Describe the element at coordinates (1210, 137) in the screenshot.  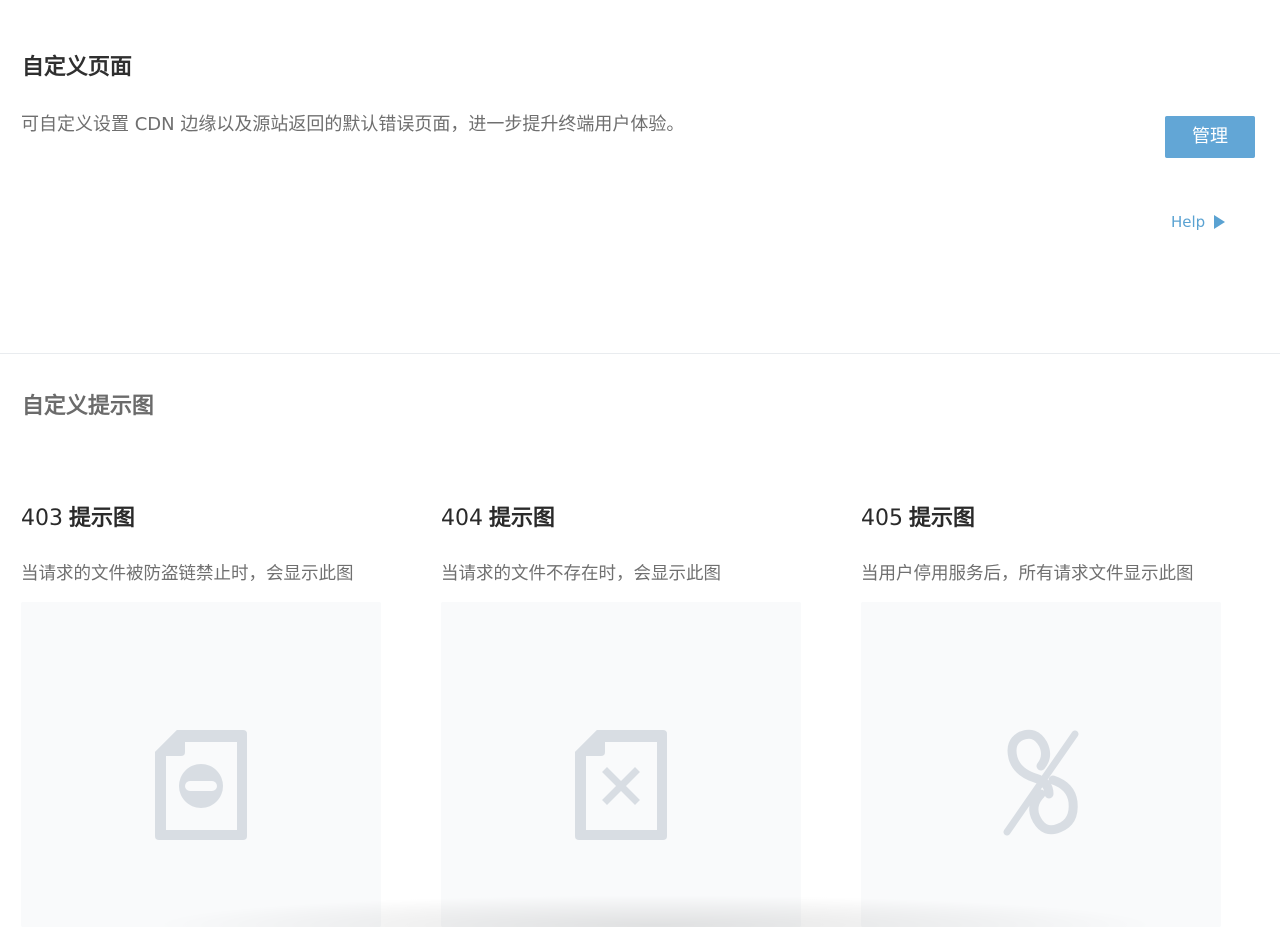
I see `manage-button: 管理` at that location.